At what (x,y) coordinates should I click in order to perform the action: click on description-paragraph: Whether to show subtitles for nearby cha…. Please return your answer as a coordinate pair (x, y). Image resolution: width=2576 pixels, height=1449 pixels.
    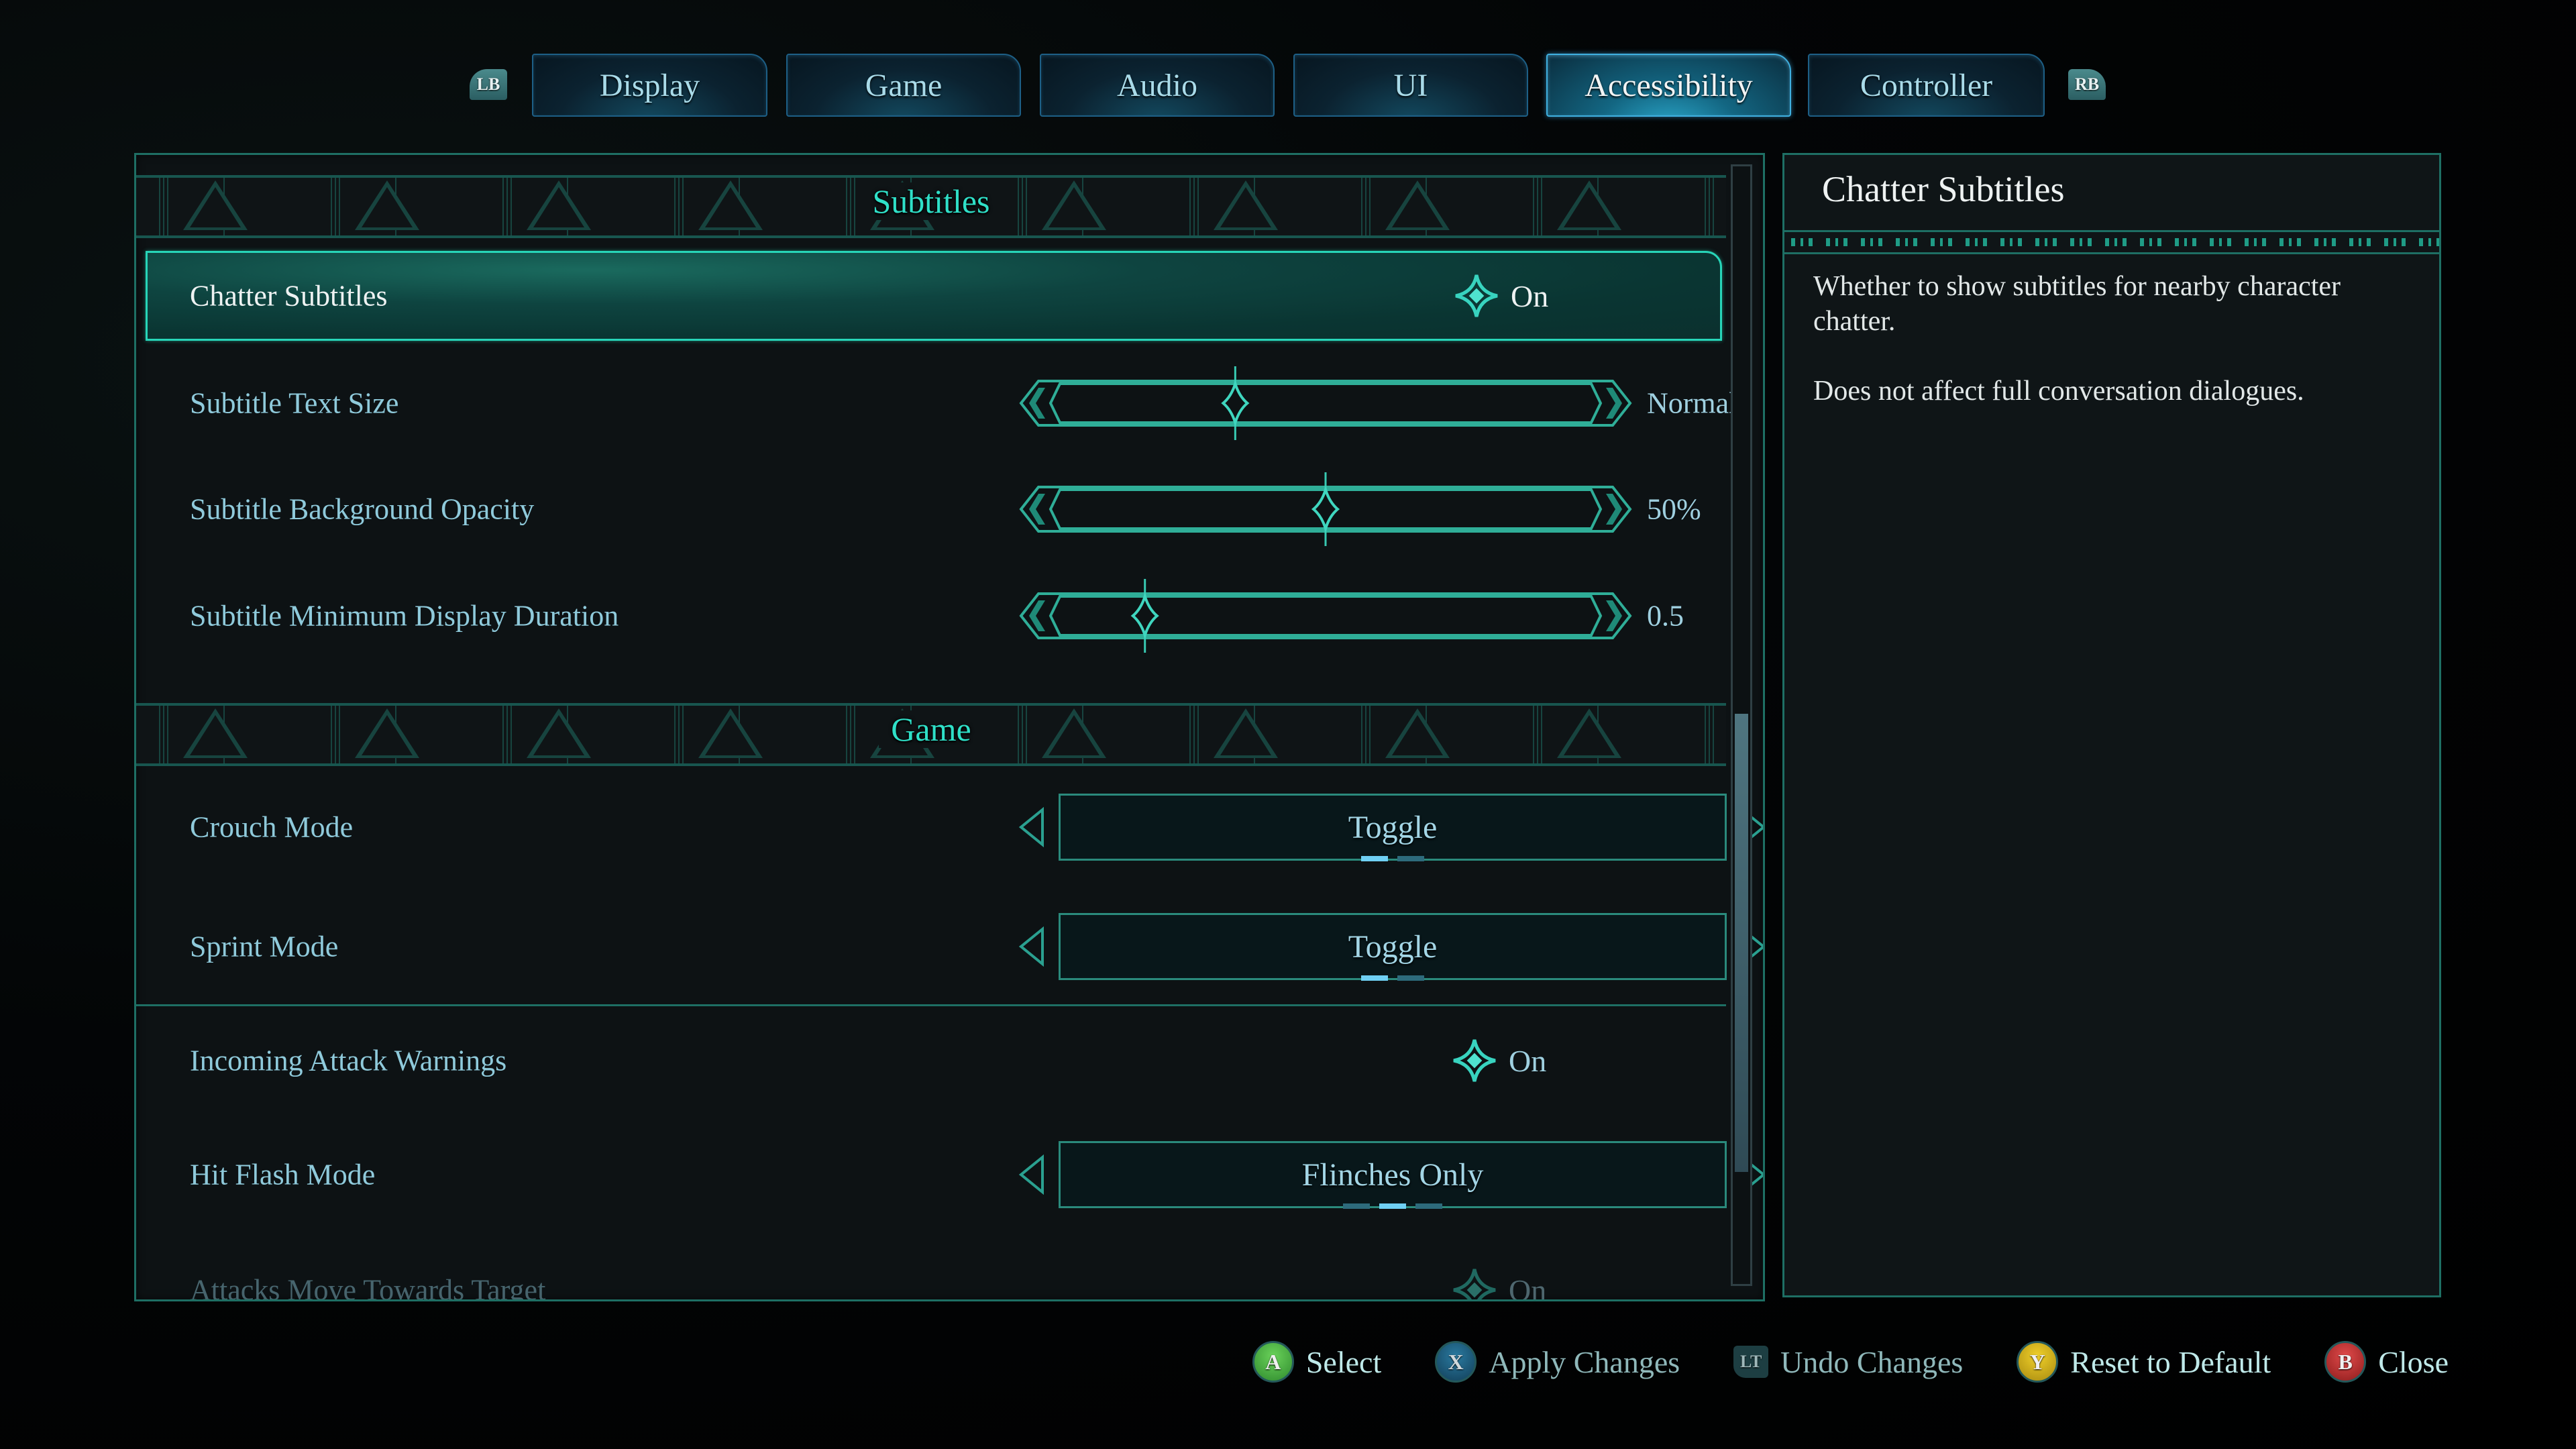
    Looking at the image, I should click on (2077, 304).